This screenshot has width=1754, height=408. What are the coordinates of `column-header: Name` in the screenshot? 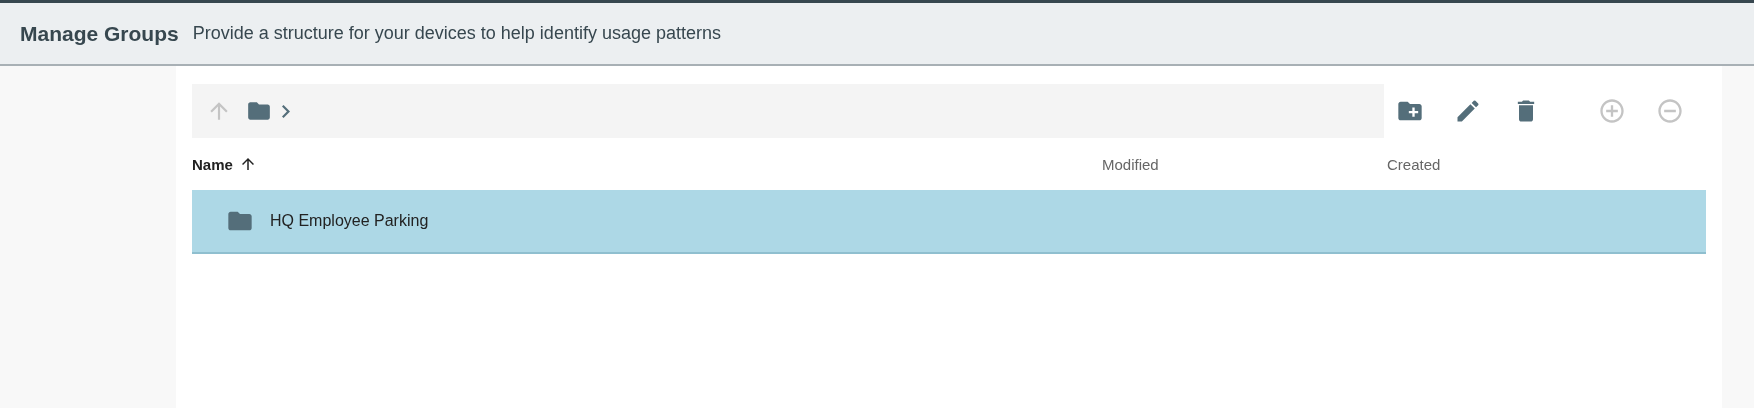 It's located at (212, 164).